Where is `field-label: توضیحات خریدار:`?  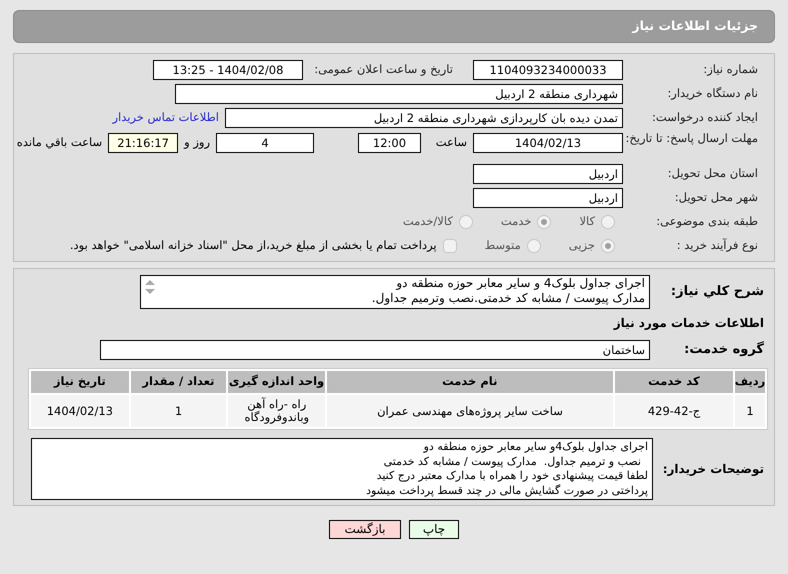
field-label: توضیحات خریدار: is located at coordinates (713, 469).